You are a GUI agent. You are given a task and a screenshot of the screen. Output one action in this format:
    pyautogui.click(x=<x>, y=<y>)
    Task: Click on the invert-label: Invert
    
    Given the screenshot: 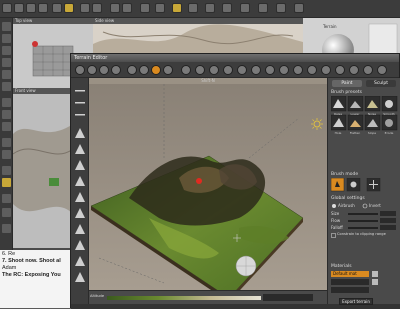 What is the action you would take?
    pyautogui.click(x=375, y=205)
    